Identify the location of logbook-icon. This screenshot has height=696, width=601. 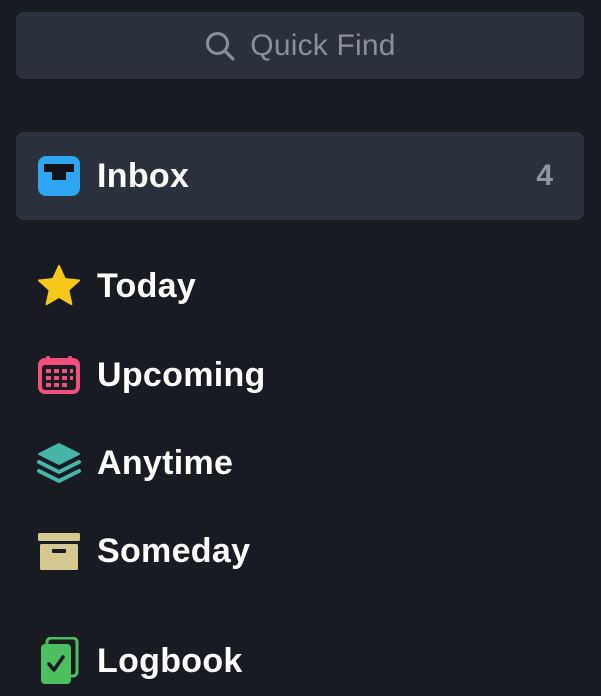
(59, 660).